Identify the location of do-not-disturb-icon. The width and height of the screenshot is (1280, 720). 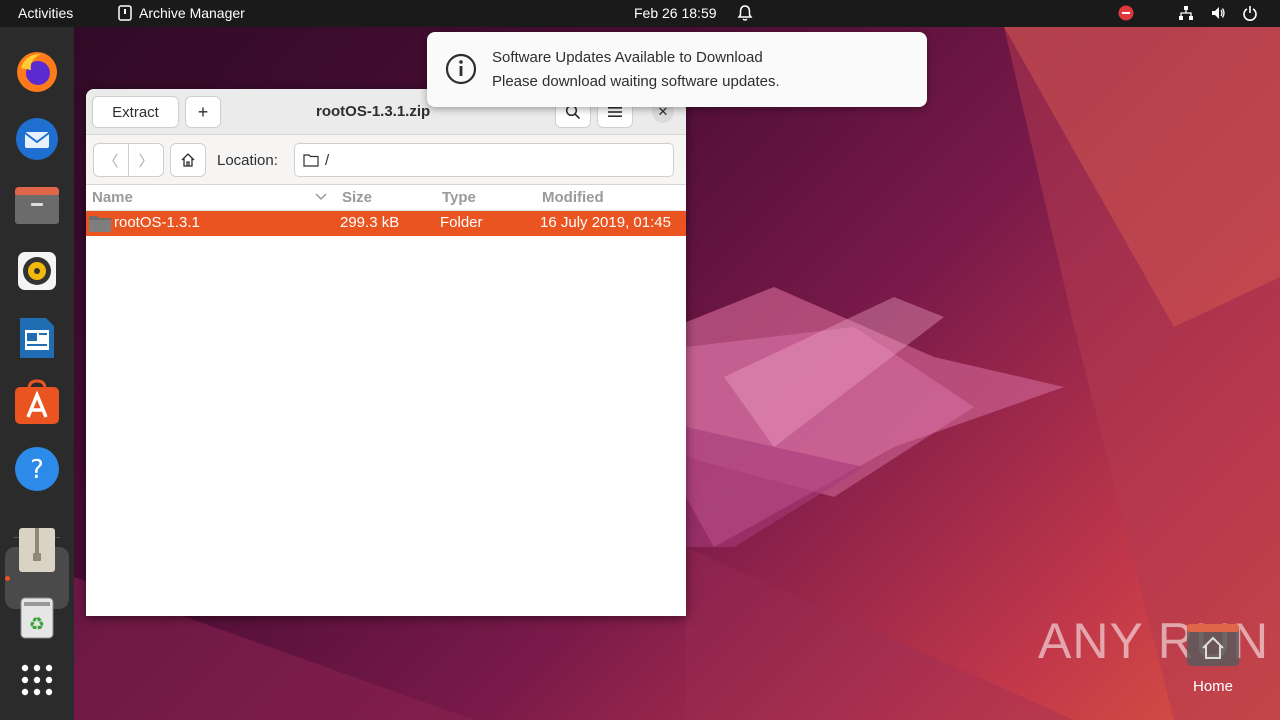
(1126, 13).